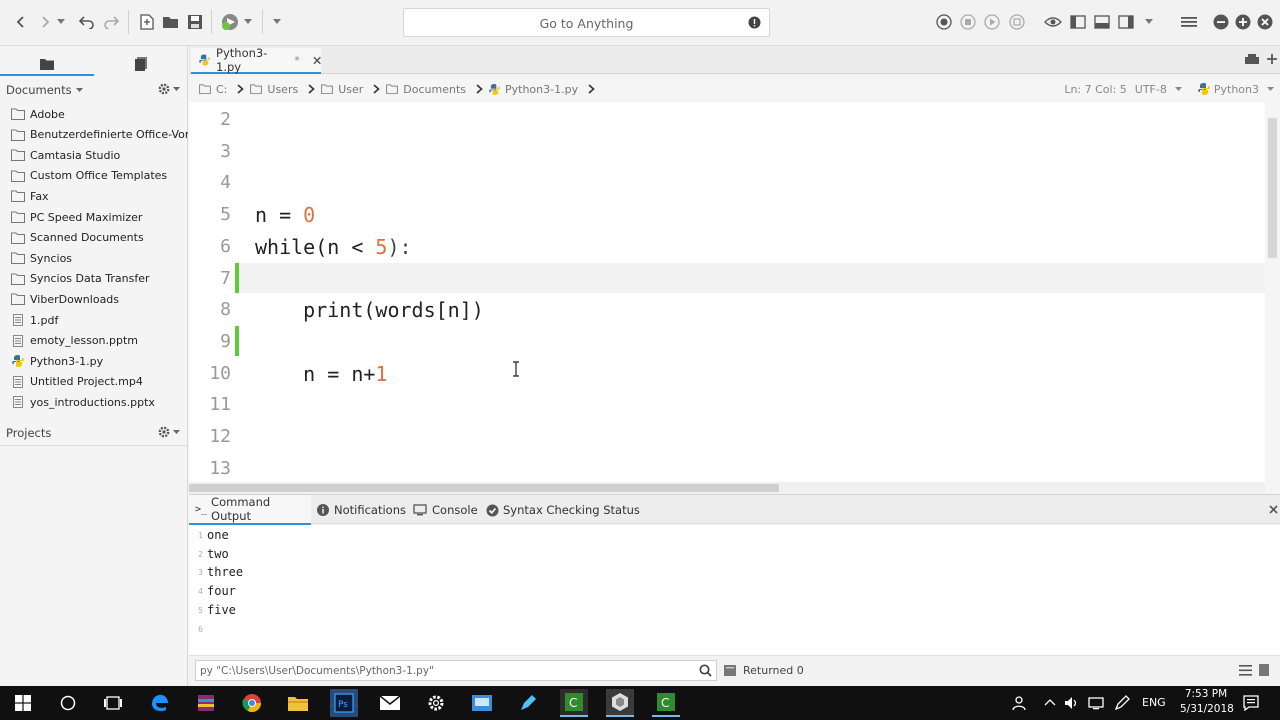 The image size is (1280, 720). I want to click on pen-ink-icon, so click(1122, 703).